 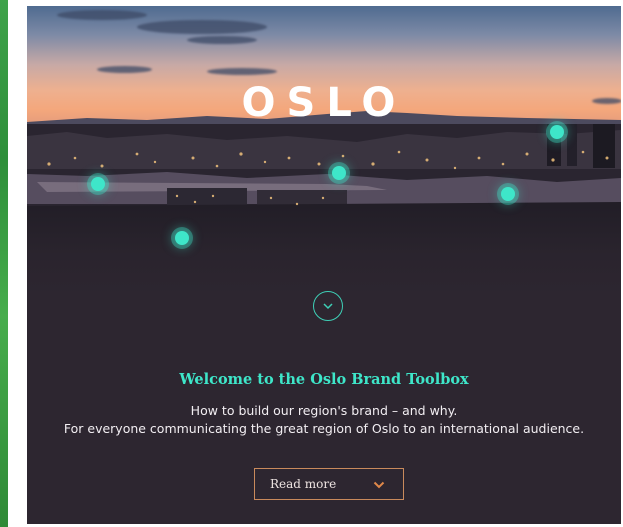 I want to click on read-more-label: Read more, so click(x=303, y=484).